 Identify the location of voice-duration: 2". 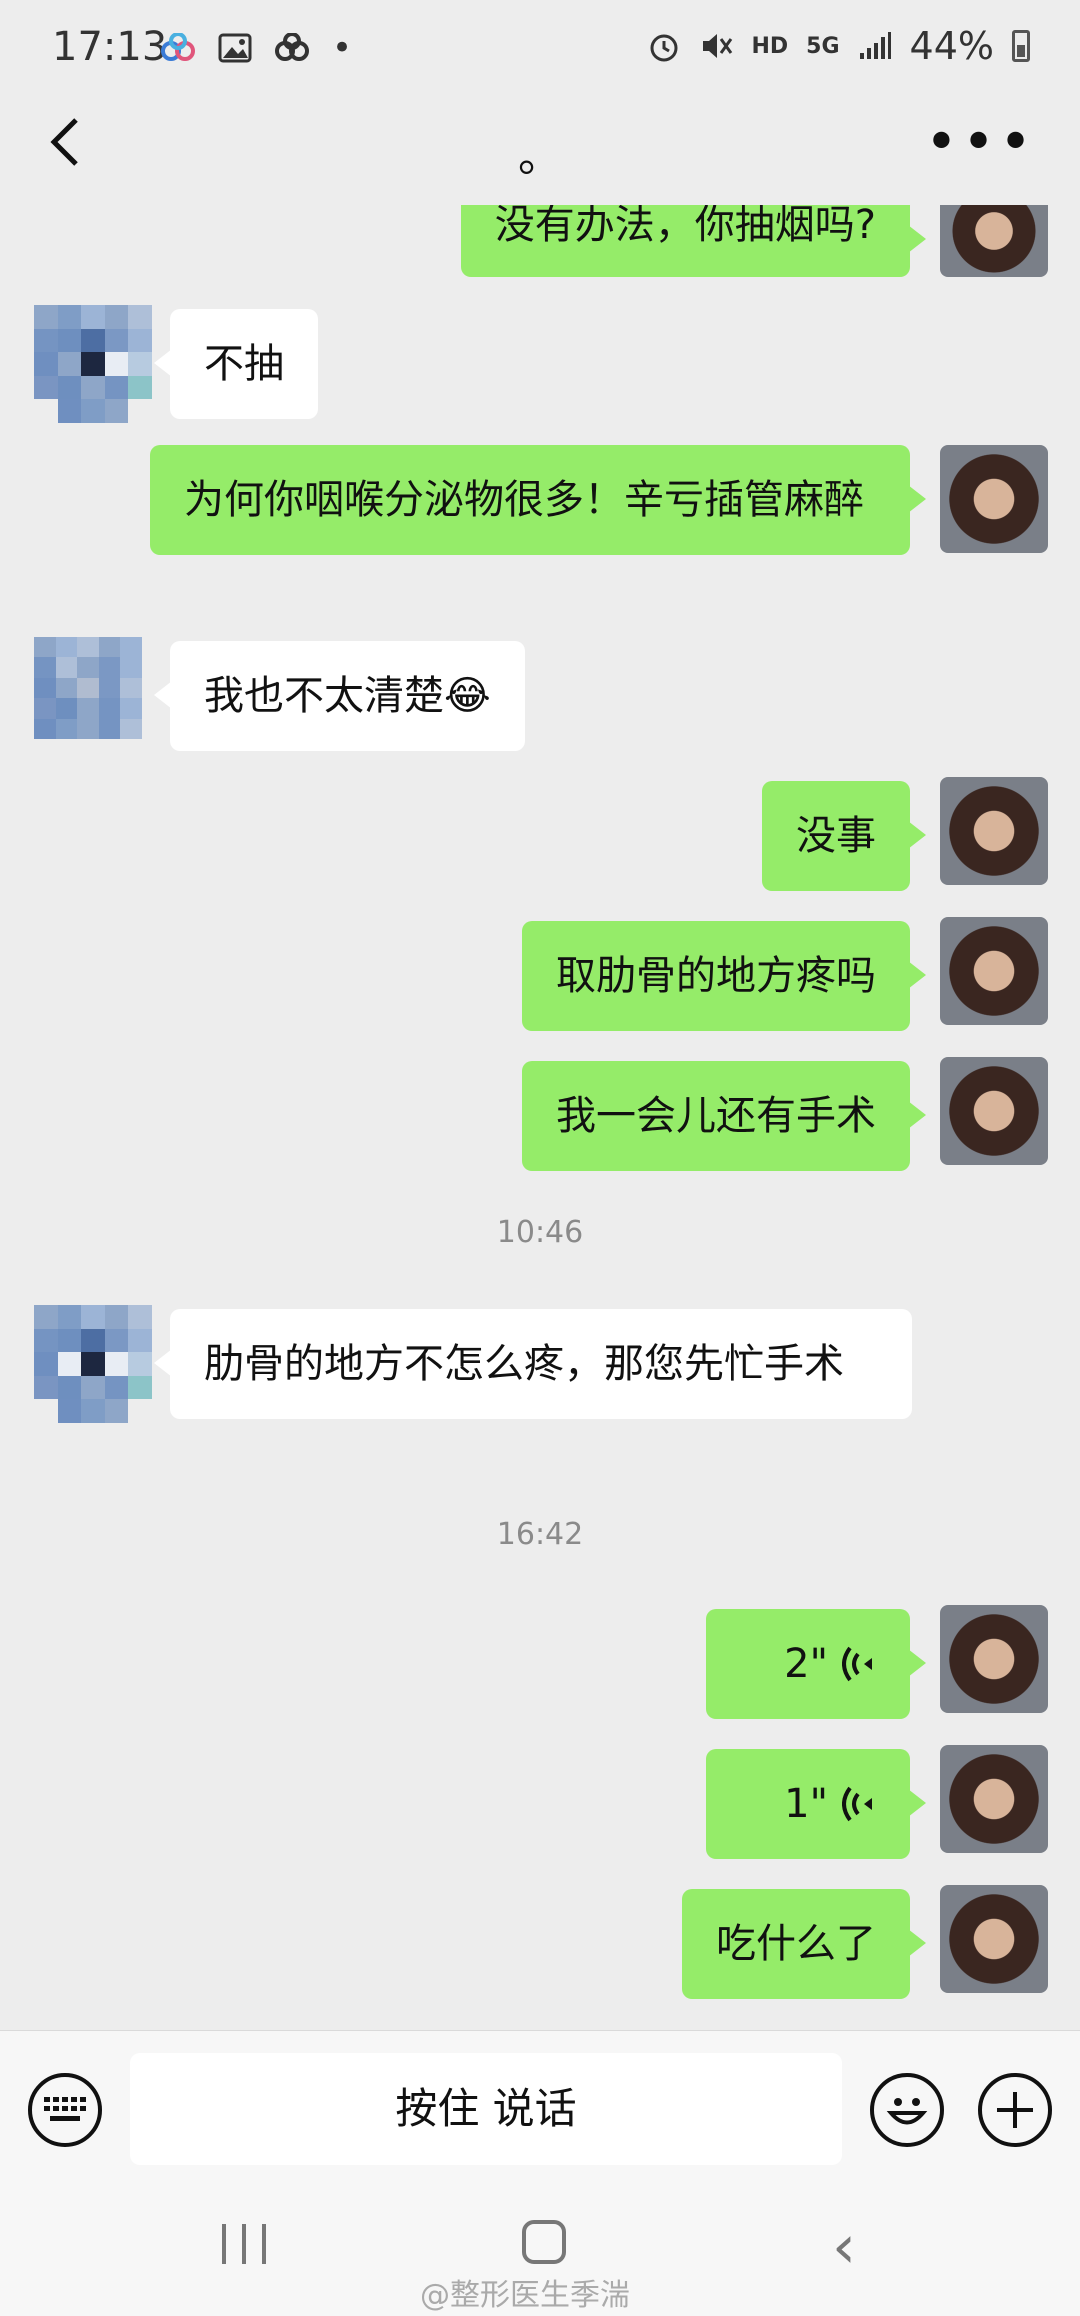
(806, 1664).